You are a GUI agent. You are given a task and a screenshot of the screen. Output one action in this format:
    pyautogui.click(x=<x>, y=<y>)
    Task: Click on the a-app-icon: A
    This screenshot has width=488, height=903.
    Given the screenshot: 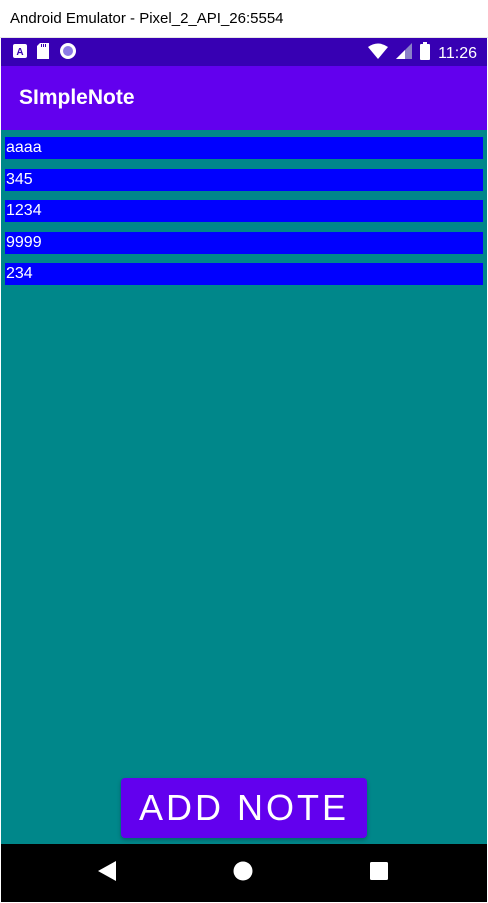 What is the action you would take?
    pyautogui.click(x=20, y=53)
    